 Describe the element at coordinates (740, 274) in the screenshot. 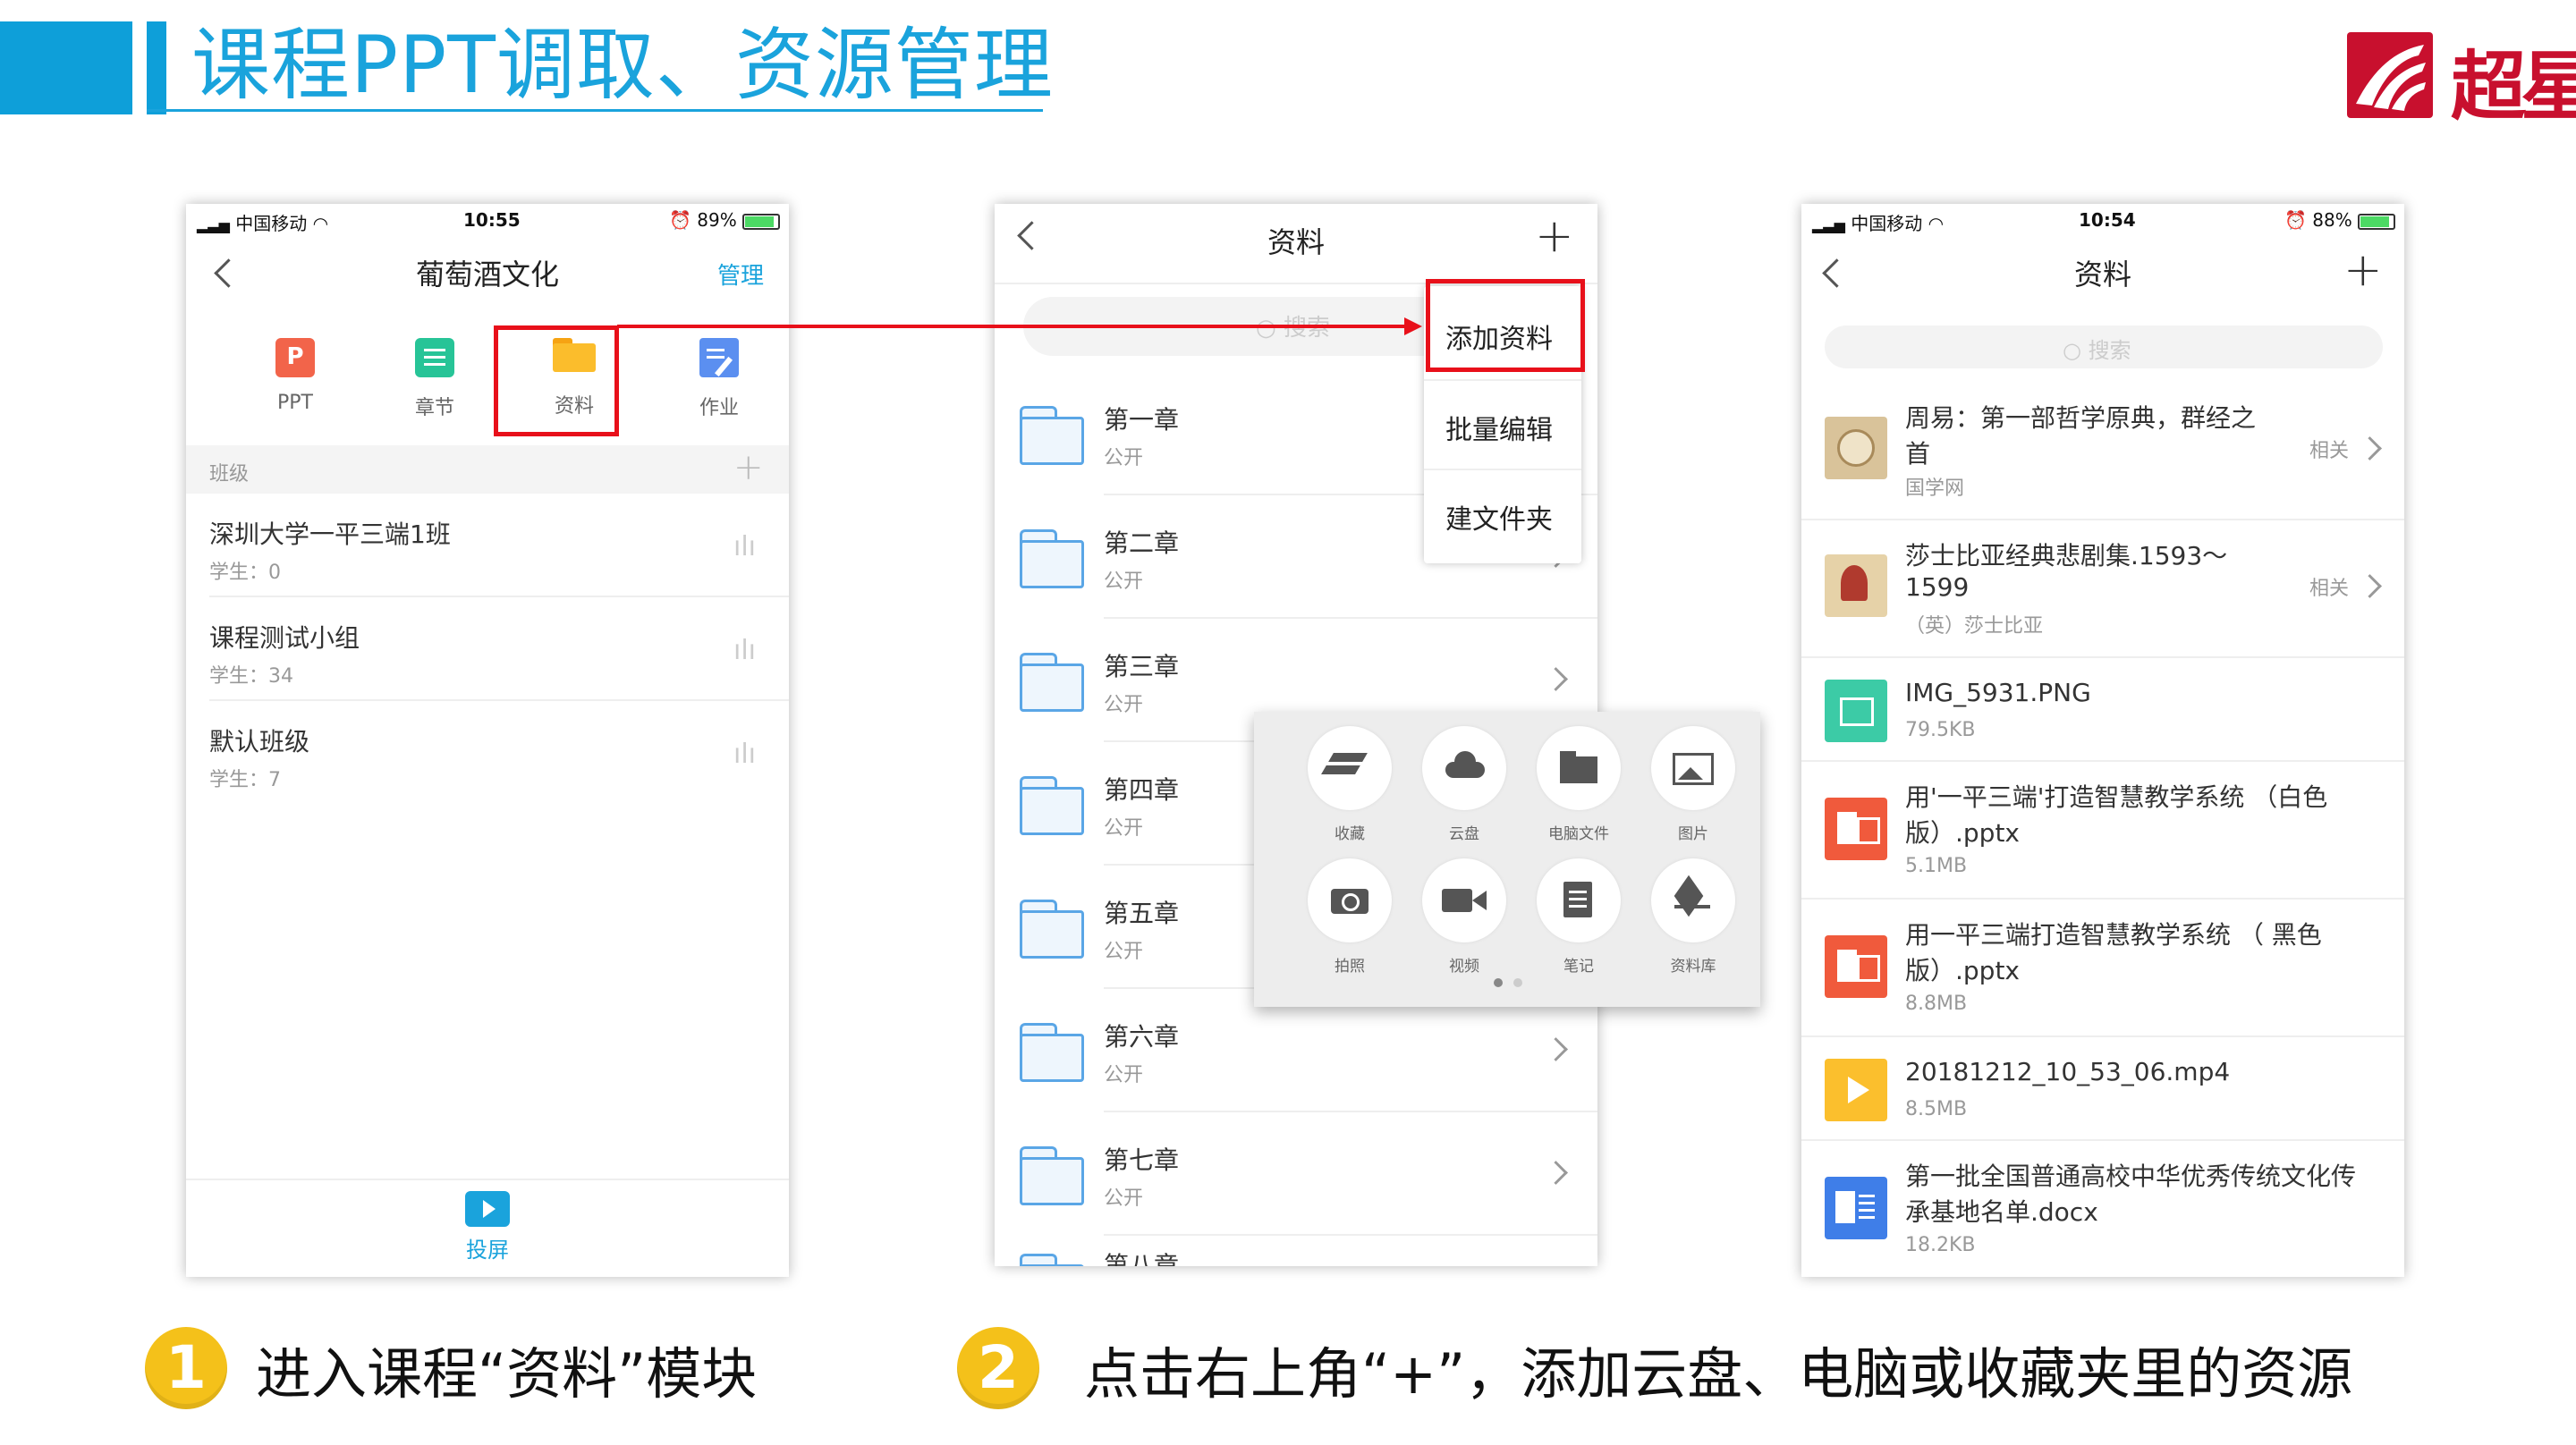

I see `manage-link: 管理` at that location.